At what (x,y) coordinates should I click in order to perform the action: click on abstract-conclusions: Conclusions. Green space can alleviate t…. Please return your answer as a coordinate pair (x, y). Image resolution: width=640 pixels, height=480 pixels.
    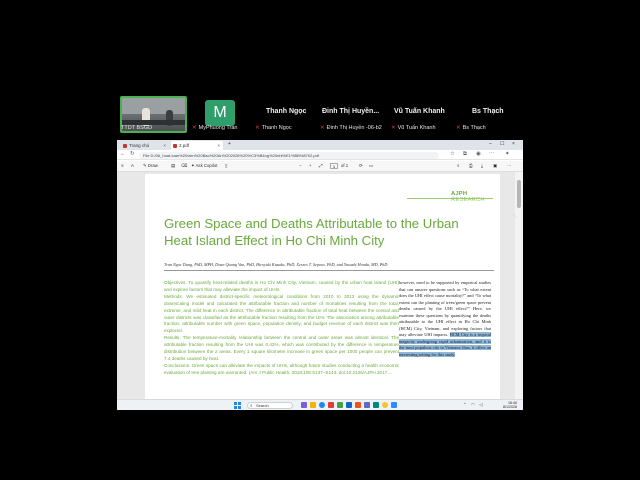
    Looking at the image, I should click on (281, 368).